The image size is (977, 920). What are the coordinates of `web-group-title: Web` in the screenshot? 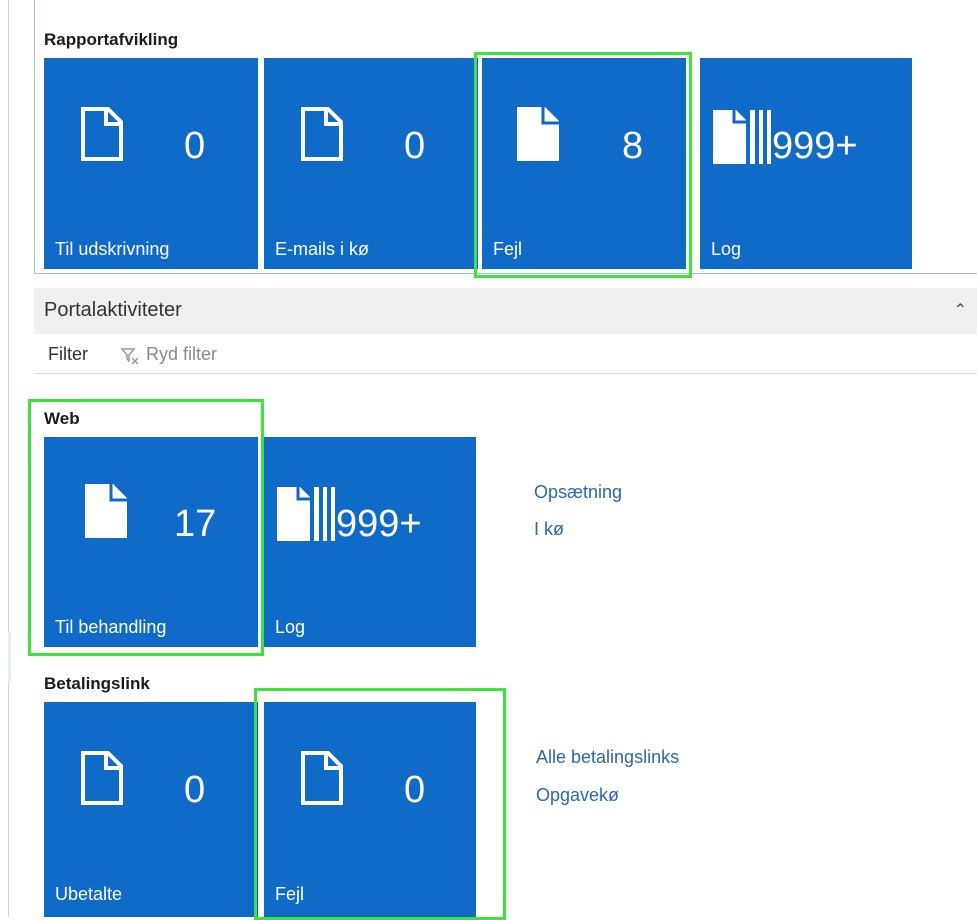 It's located at (62, 418).